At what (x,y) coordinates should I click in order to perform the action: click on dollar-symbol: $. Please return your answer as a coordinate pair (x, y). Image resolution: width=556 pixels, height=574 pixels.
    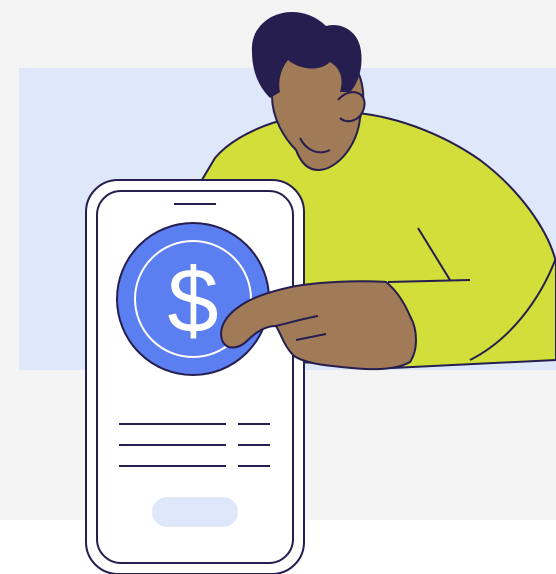
    Looking at the image, I should click on (192, 301).